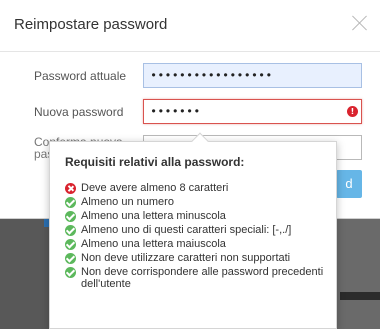 The image size is (380, 329). What do you see at coordinates (349, 184) in the screenshot?
I see `confirm-button: d` at bounding box center [349, 184].